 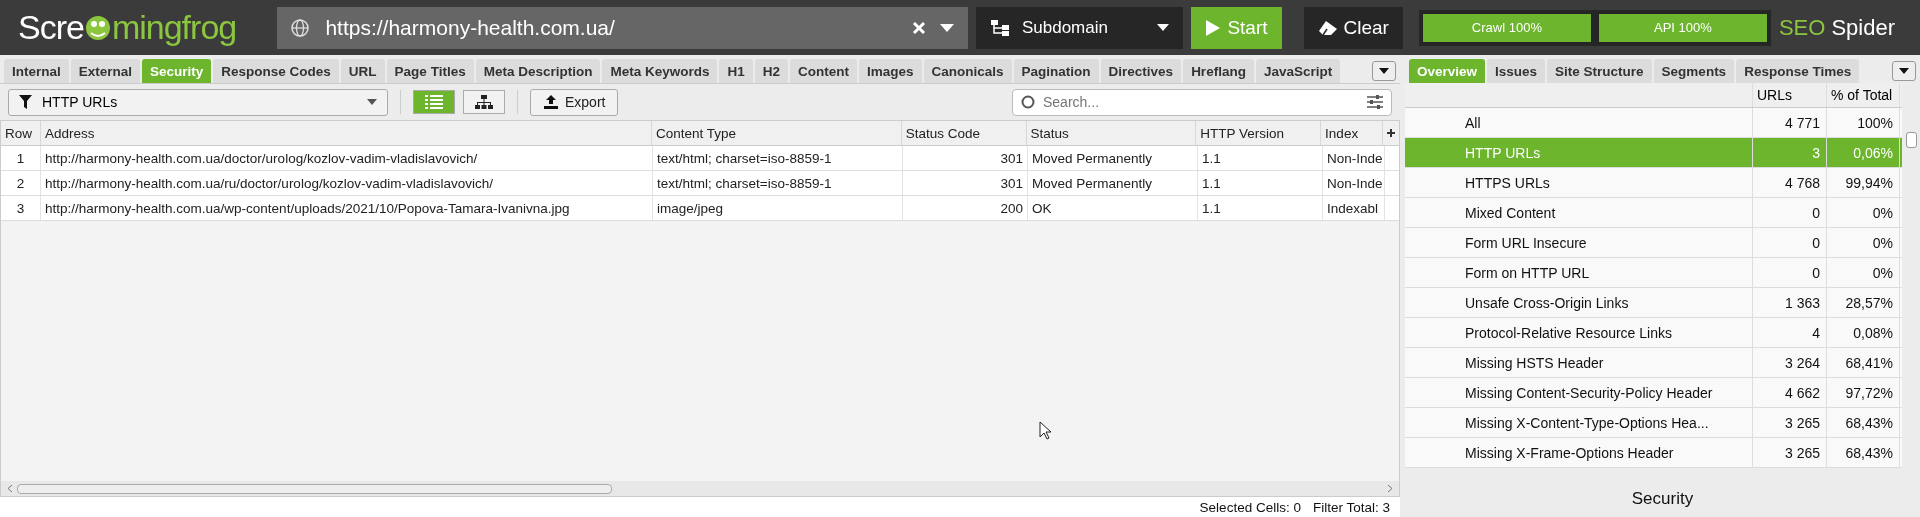 I want to click on mouse-pointer-icon, so click(x=1045, y=430).